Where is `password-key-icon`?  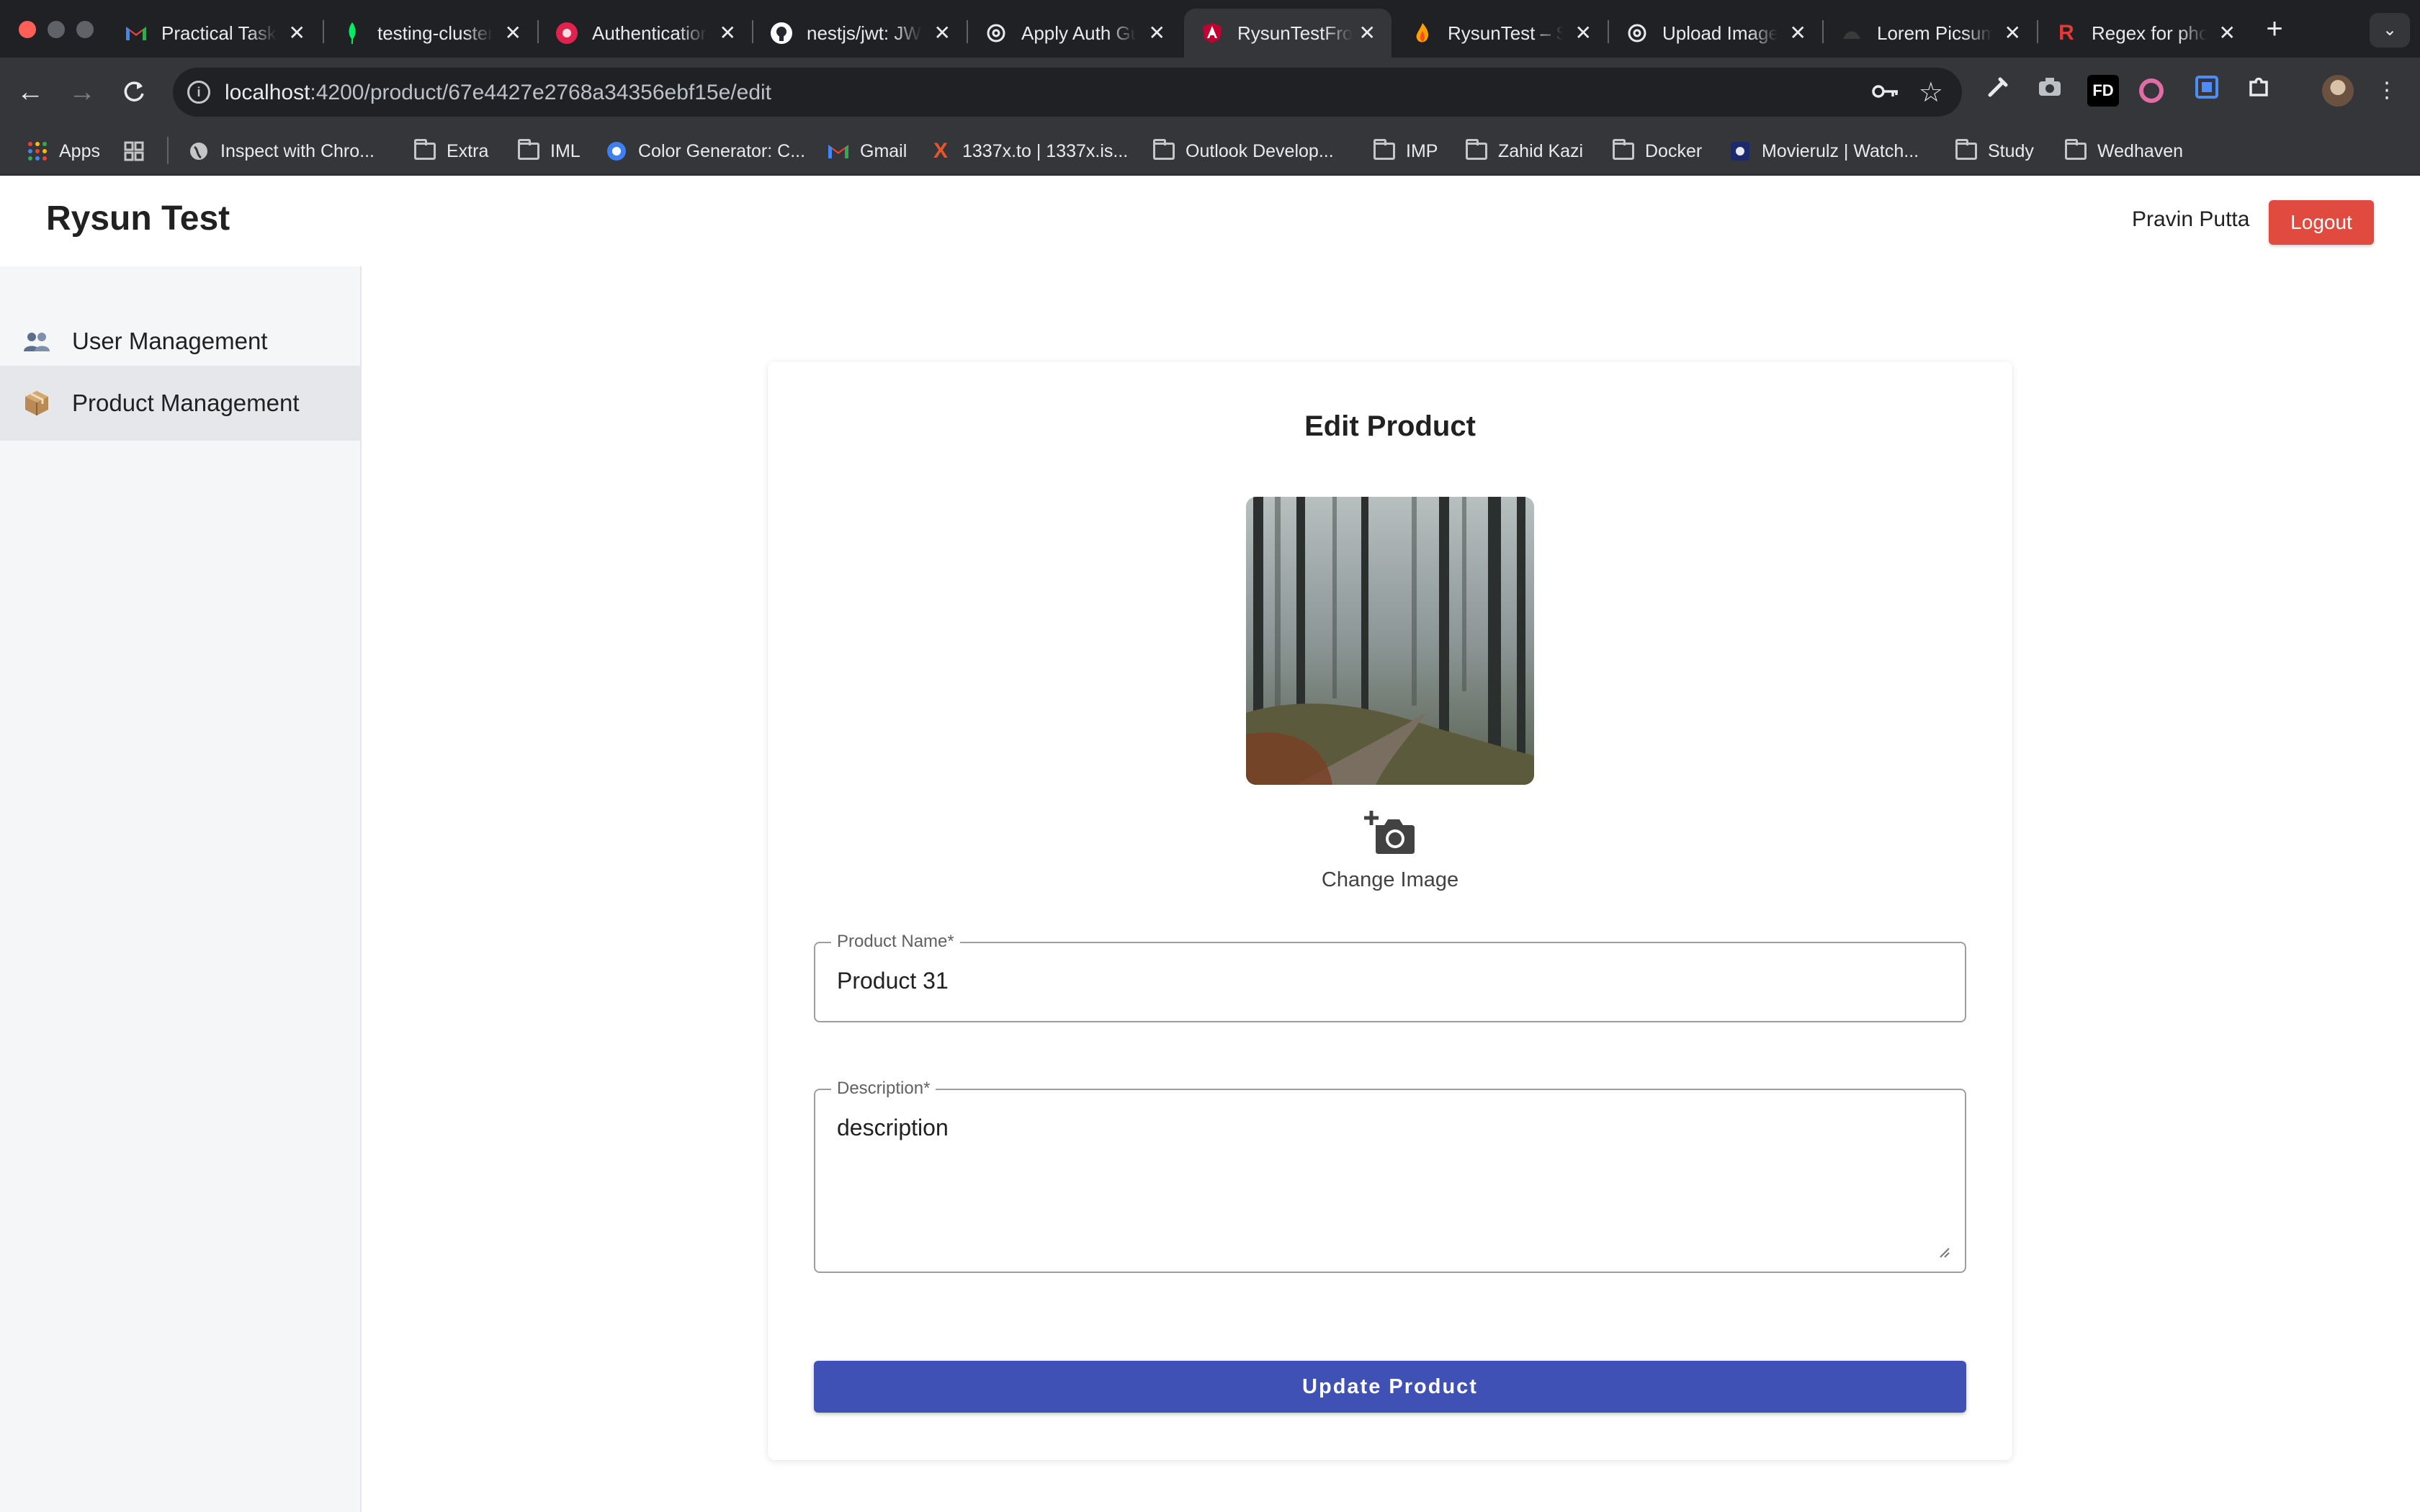
password-key-icon is located at coordinates (1885, 94).